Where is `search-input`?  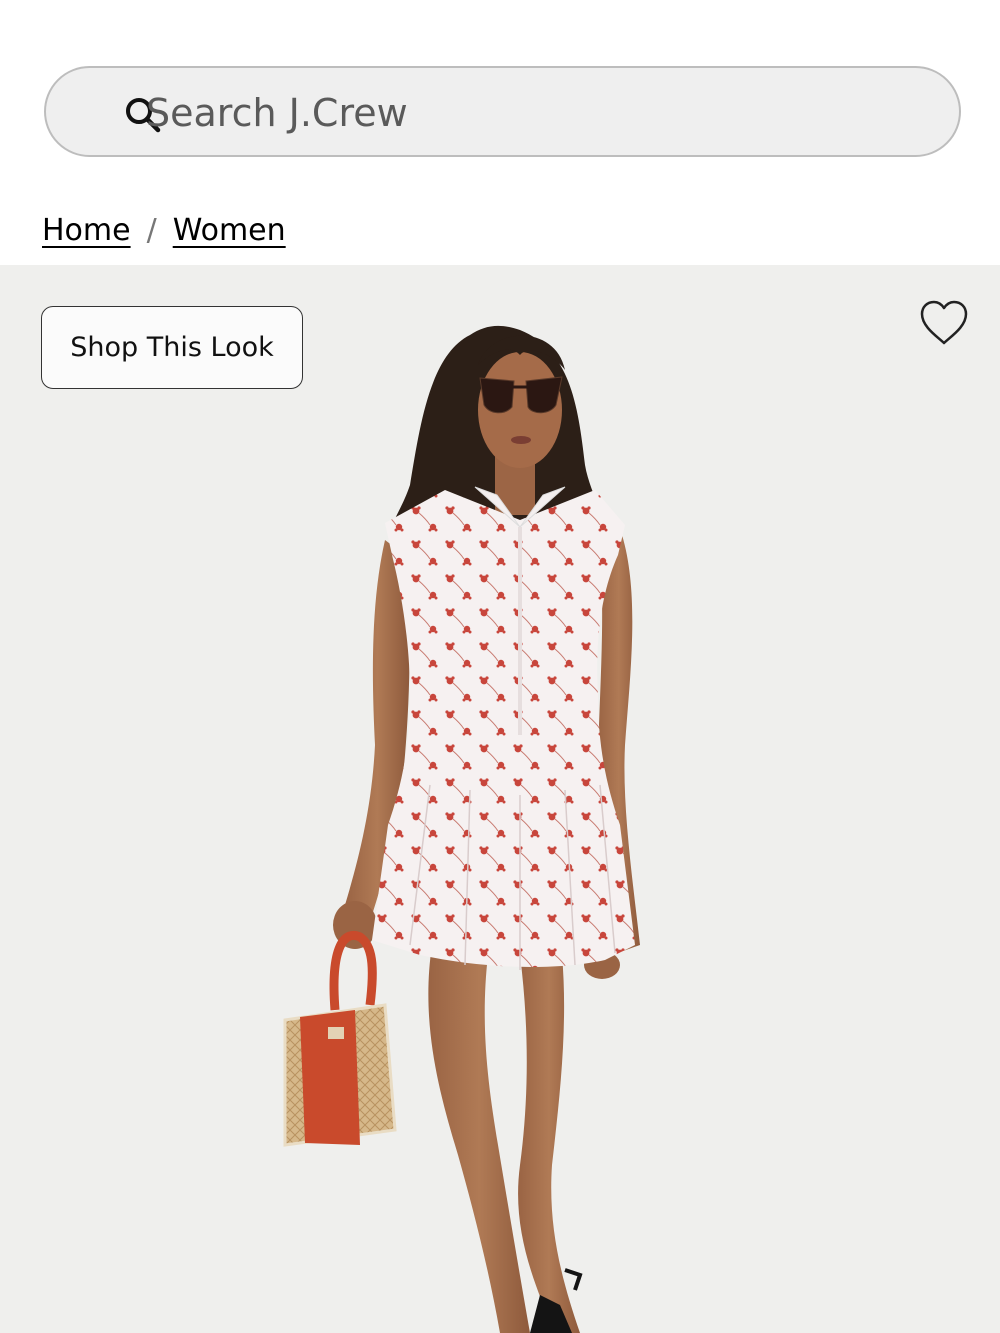 search-input is located at coordinates (526, 113).